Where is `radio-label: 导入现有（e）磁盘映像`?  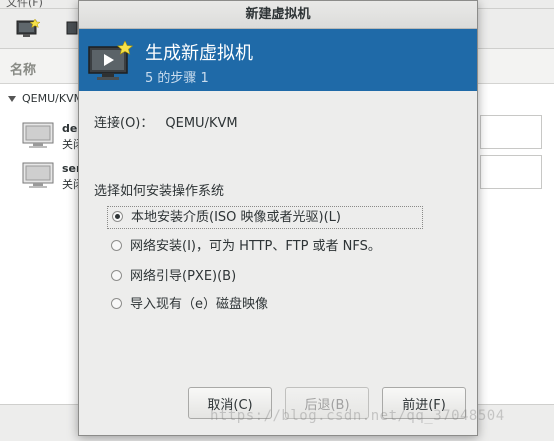 radio-label: 导入现有（e）磁盘映像 is located at coordinates (199, 304).